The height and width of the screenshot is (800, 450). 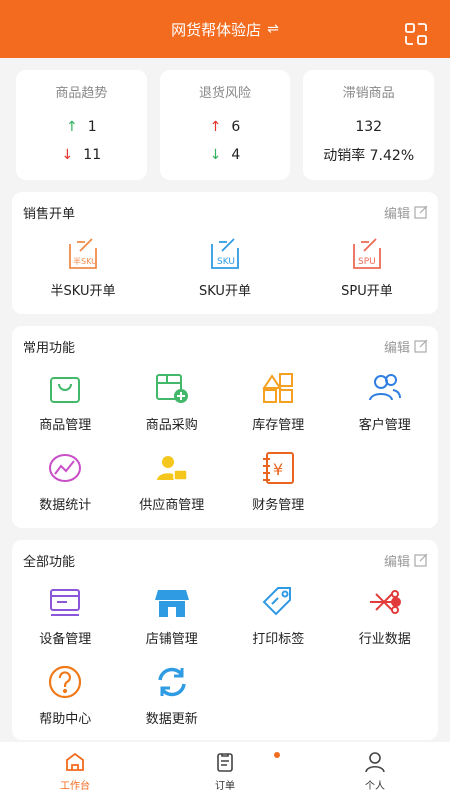 I want to click on home-icon, so click(x=75, y=761).